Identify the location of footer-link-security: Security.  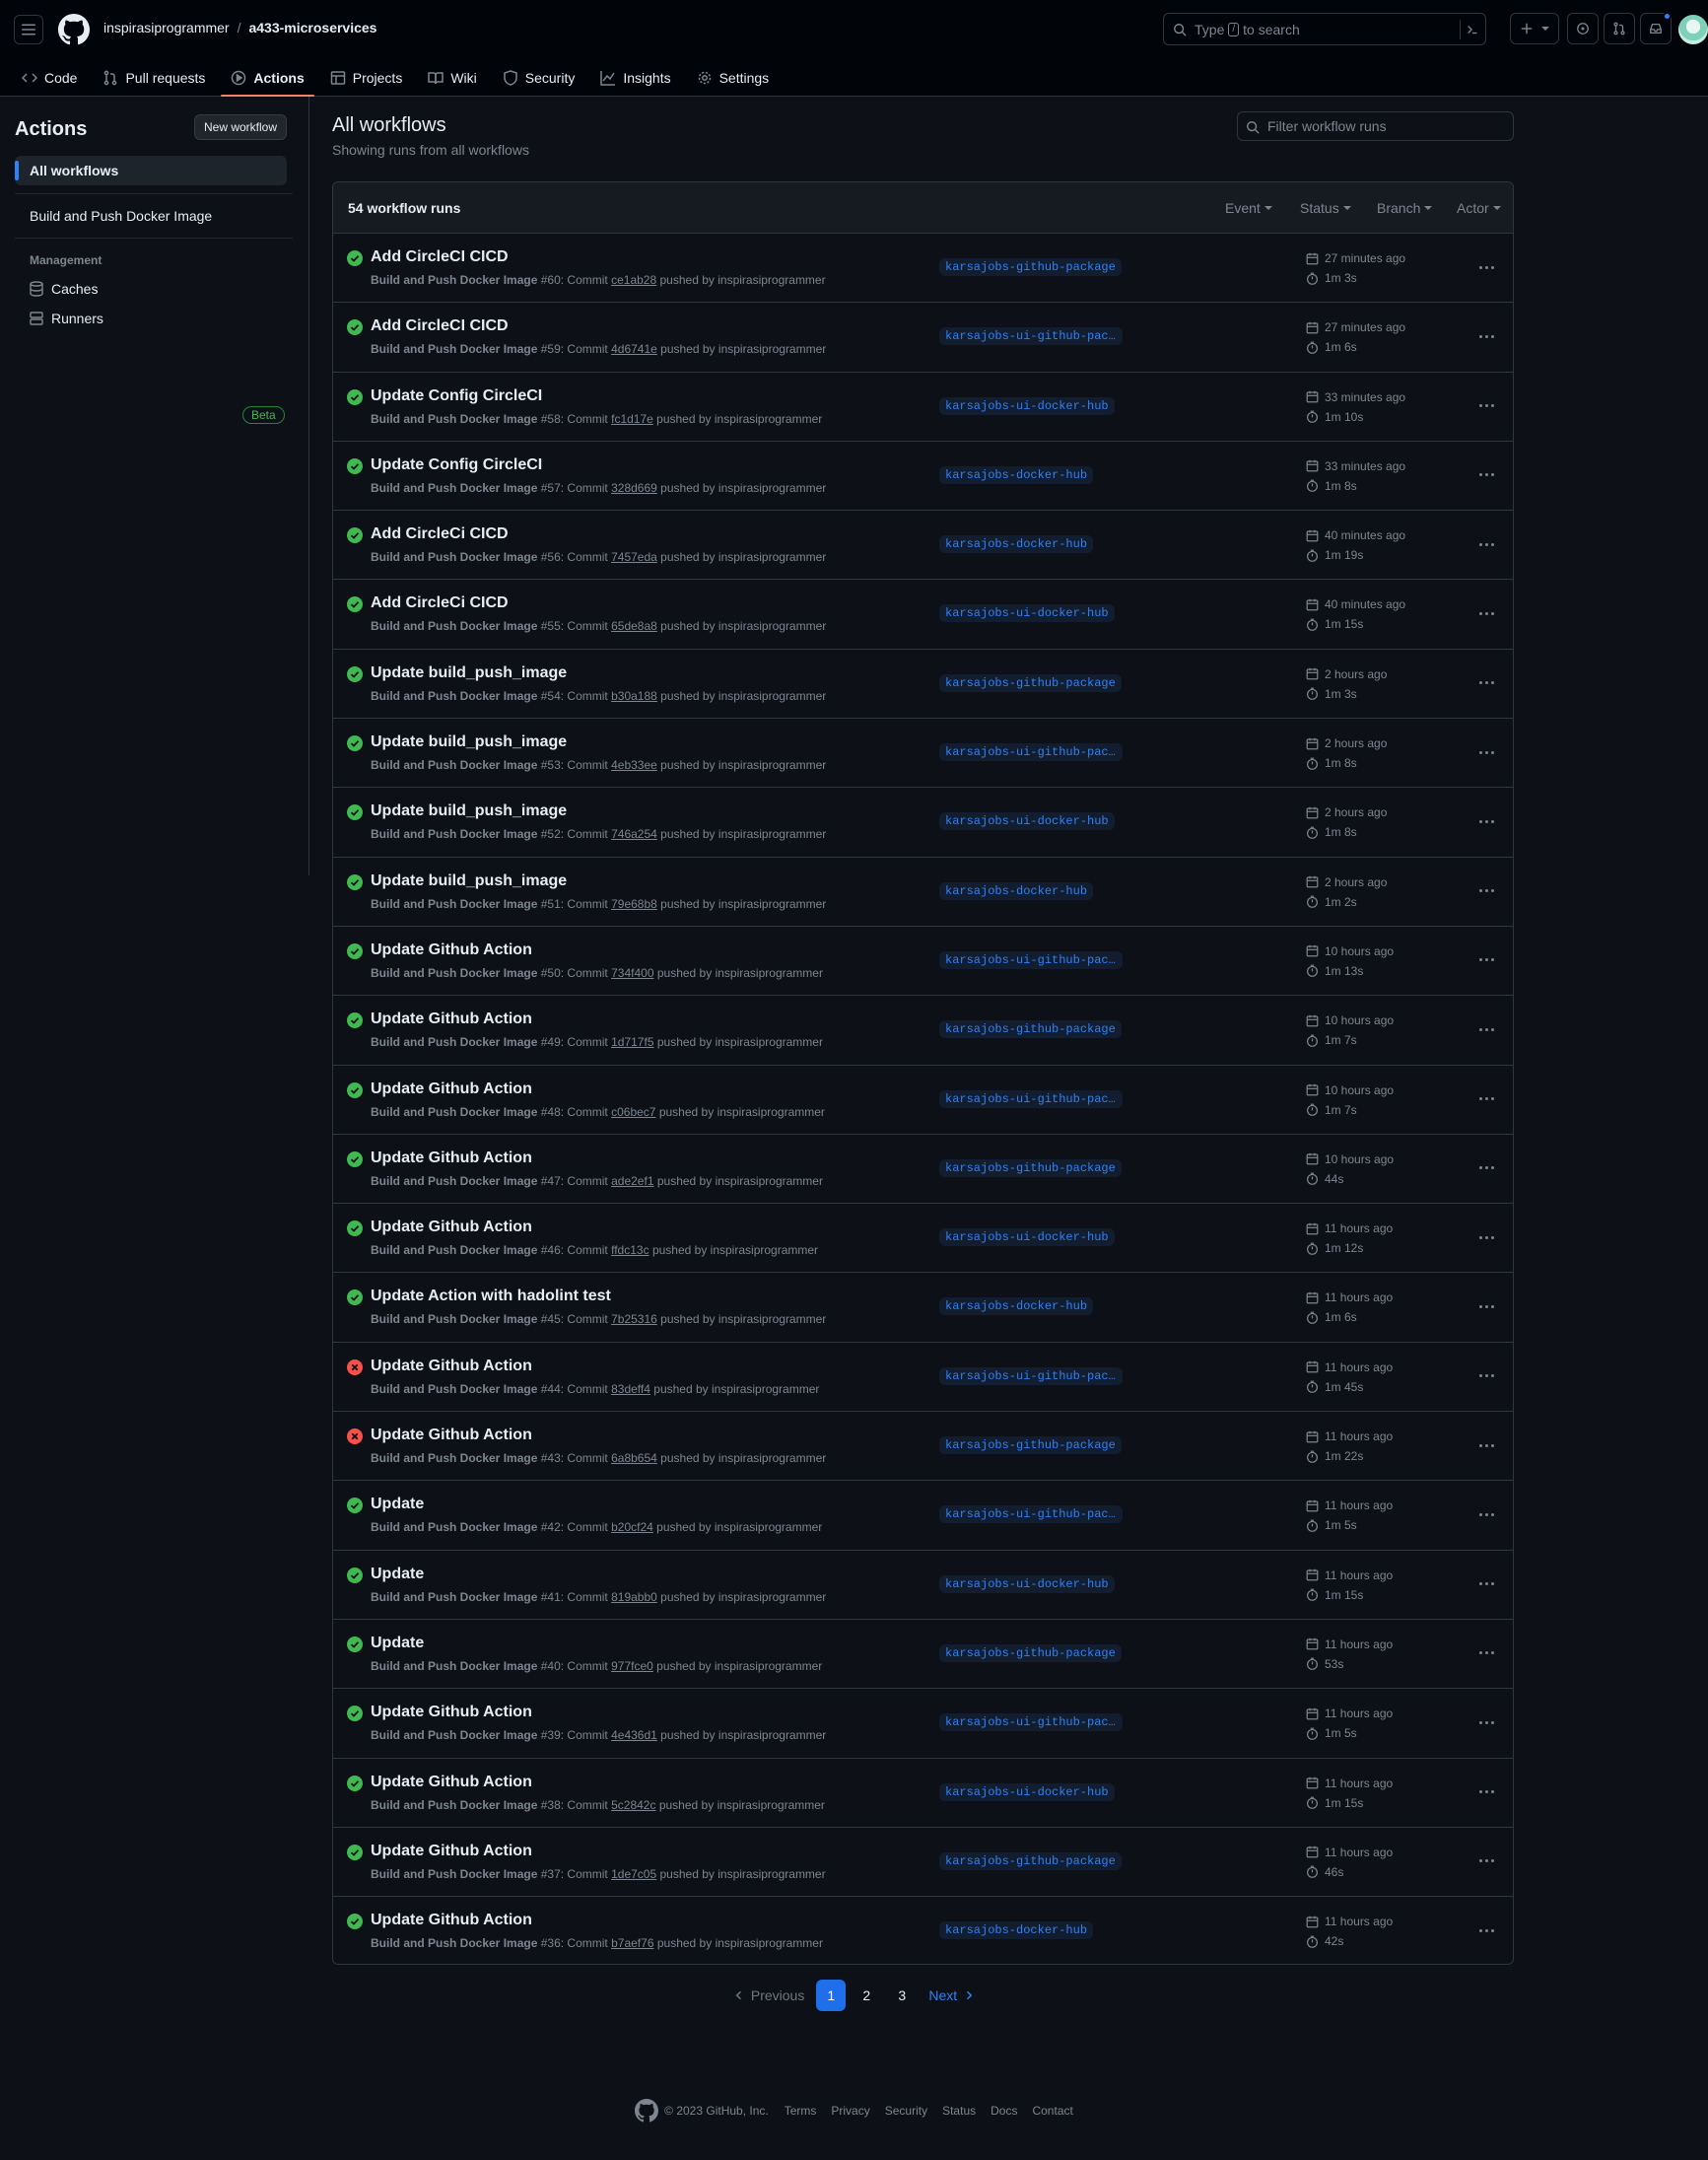
(906, 2111).